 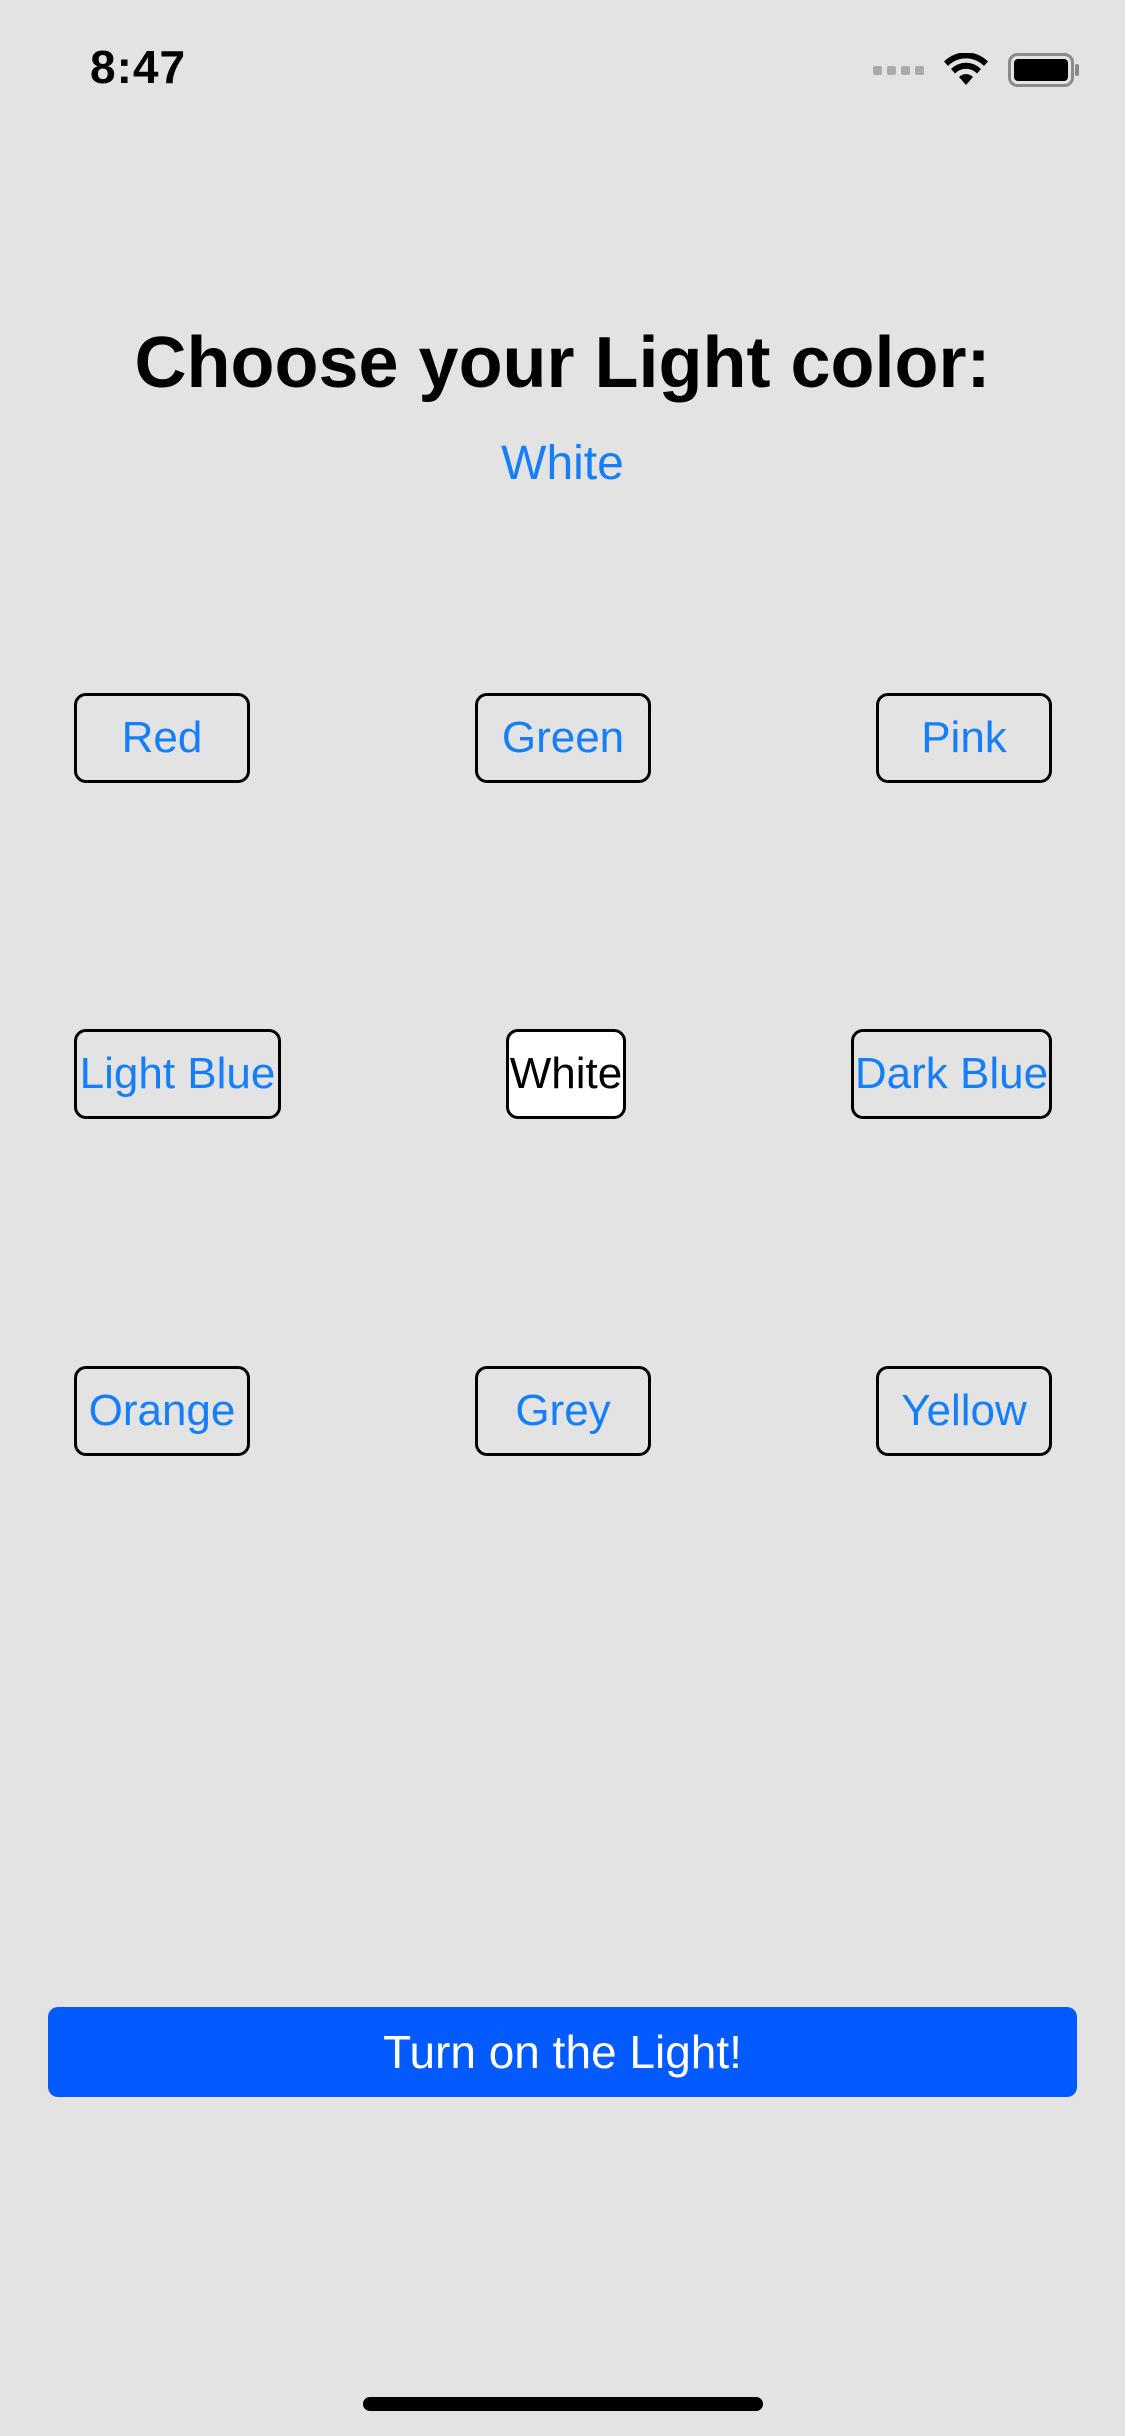 What do you see at coordinates (566, 1074) in the screenshot?
I see `color-option-white: White` at bounding box center [566, 1074].